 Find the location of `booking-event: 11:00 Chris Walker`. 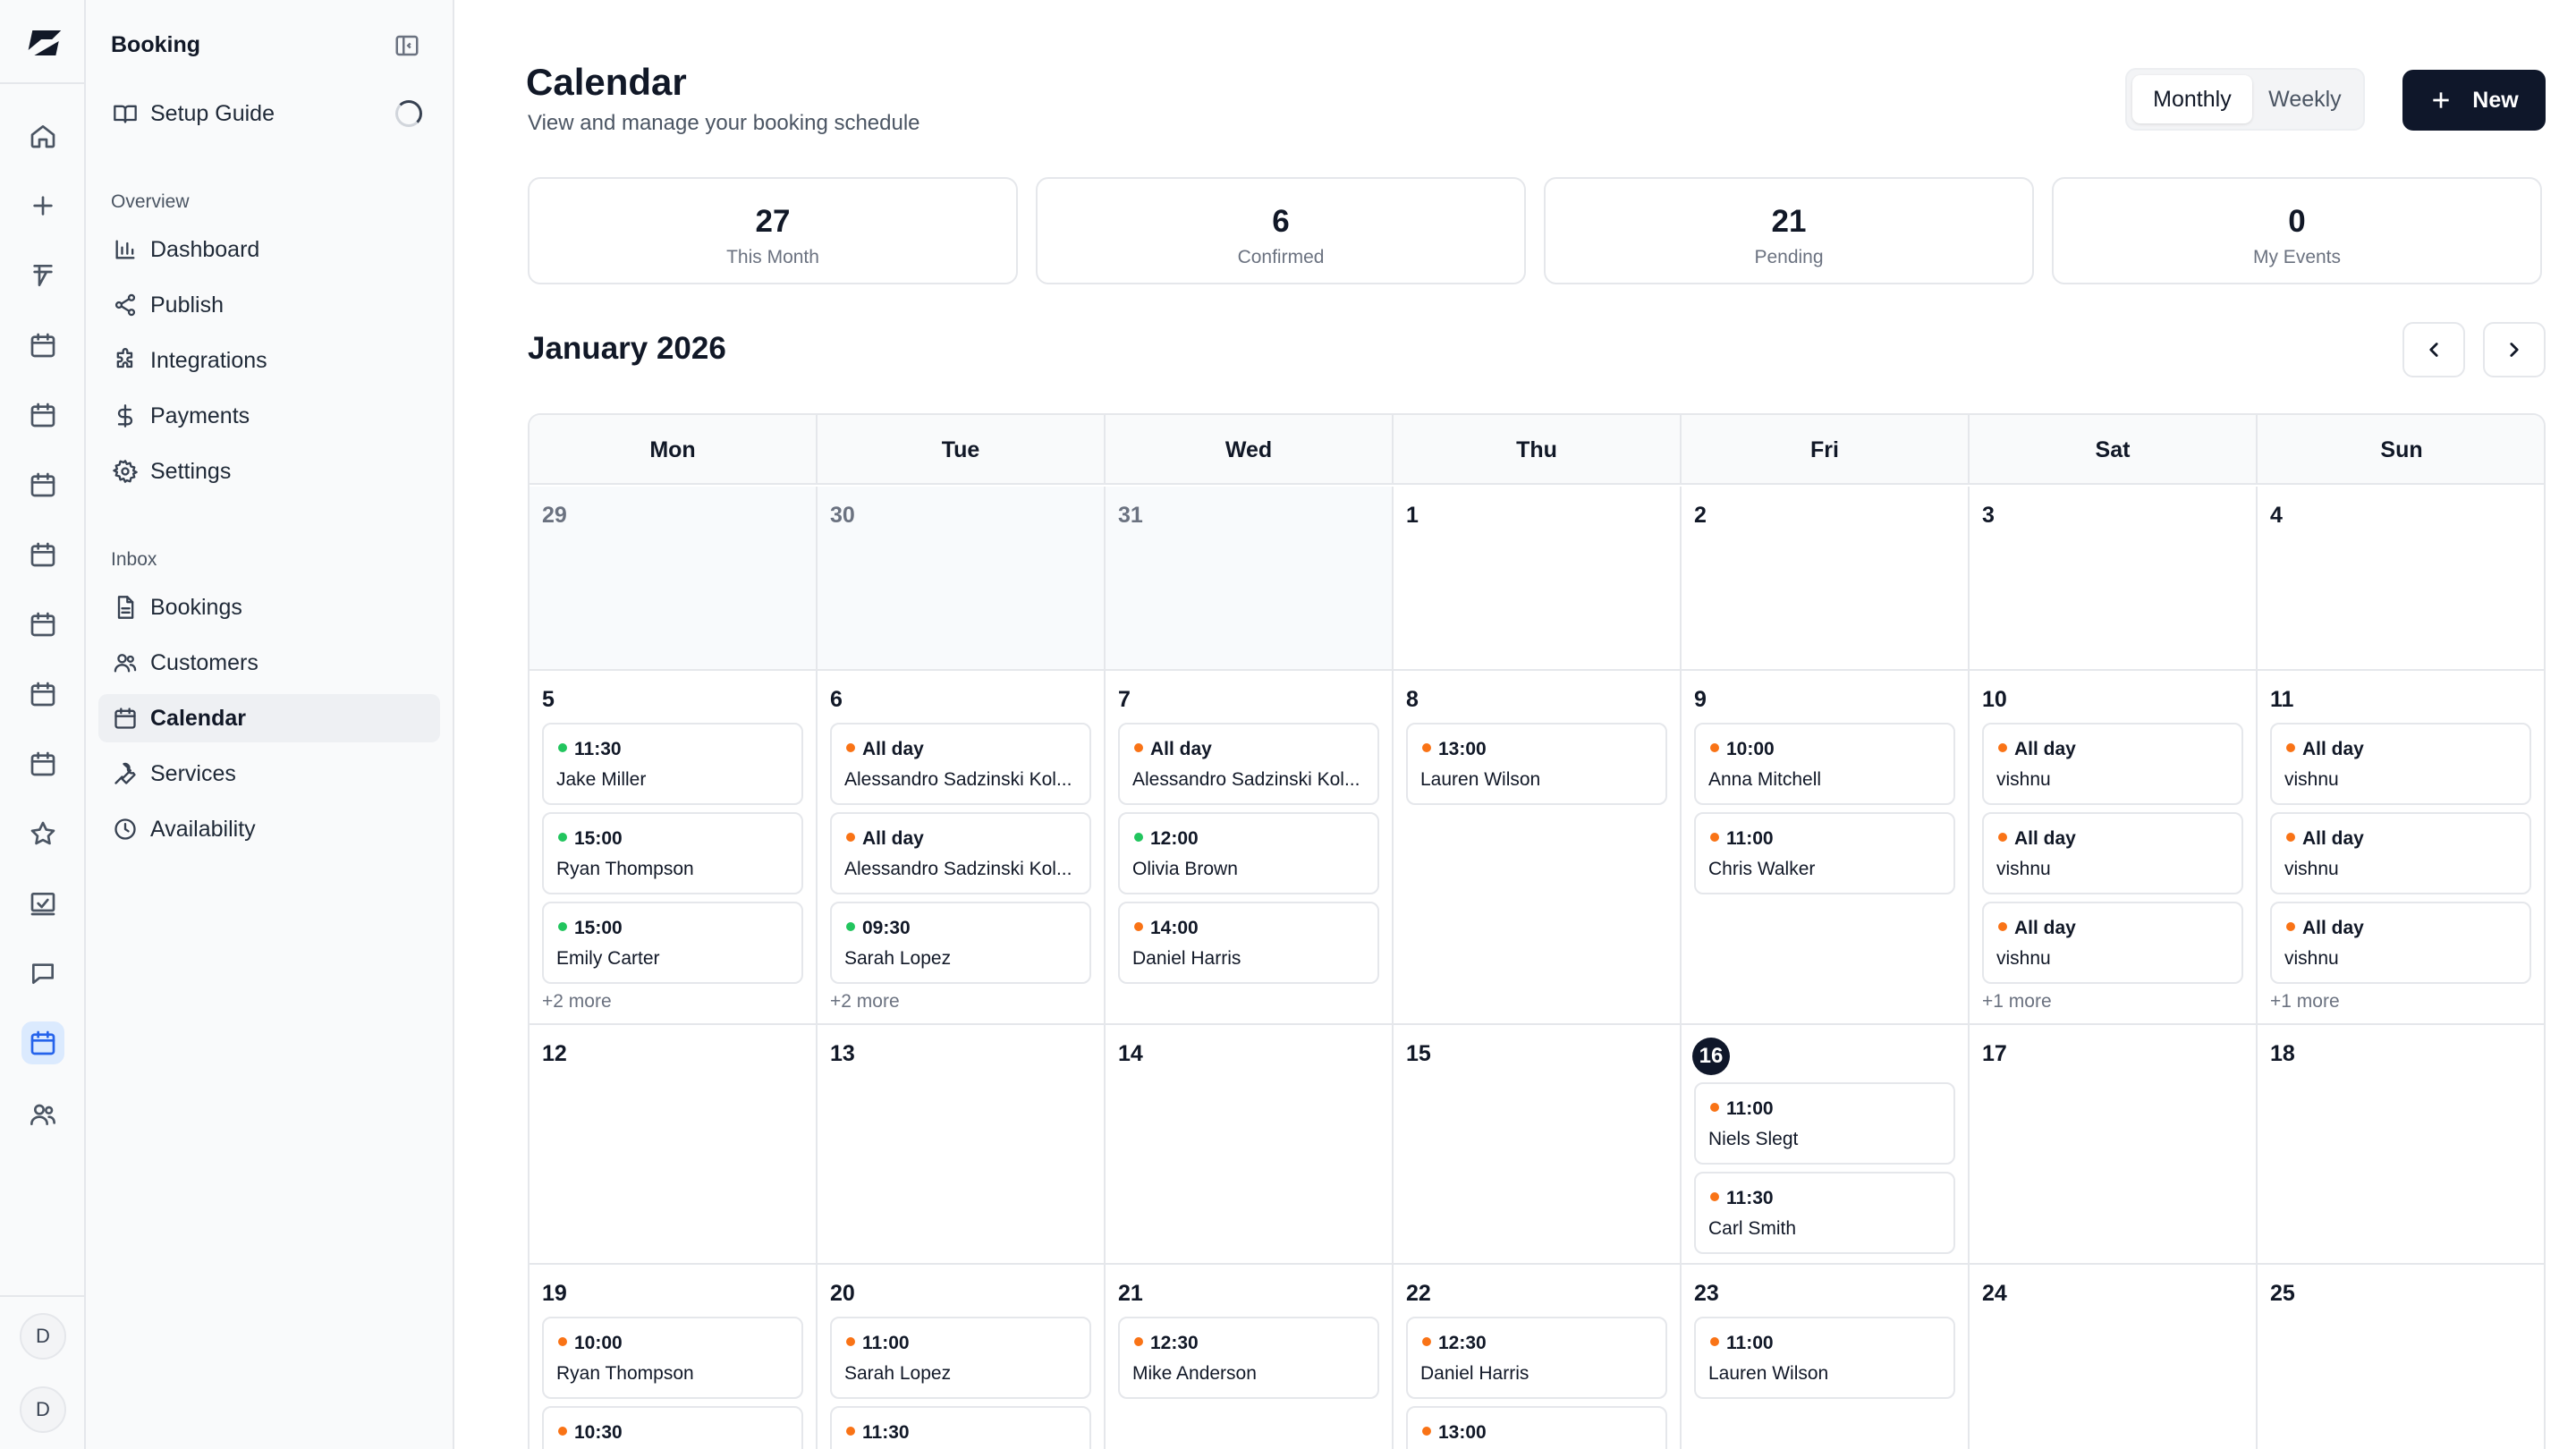

booking-event: 11:00 Chris Walker is located at coordinates (1824, 853).